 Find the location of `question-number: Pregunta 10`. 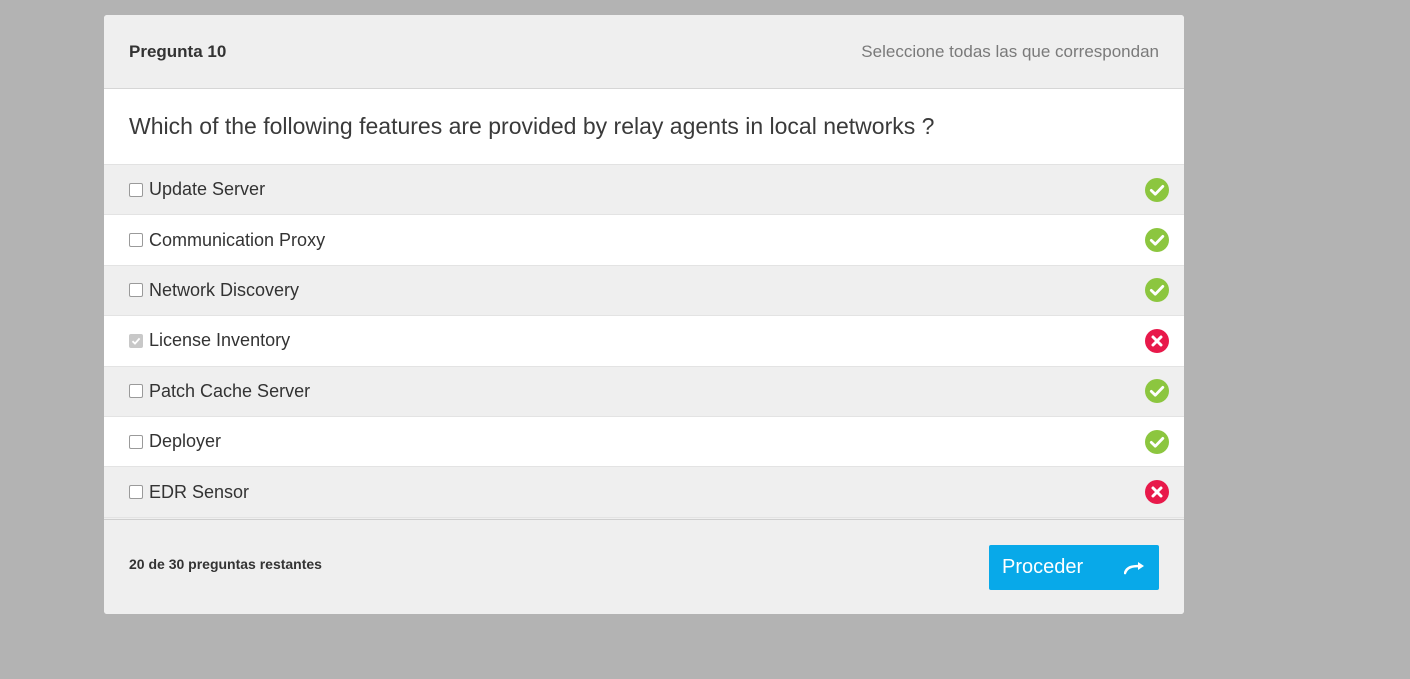

question-number: Pregunta 10 is located at coordinates (178, 51).